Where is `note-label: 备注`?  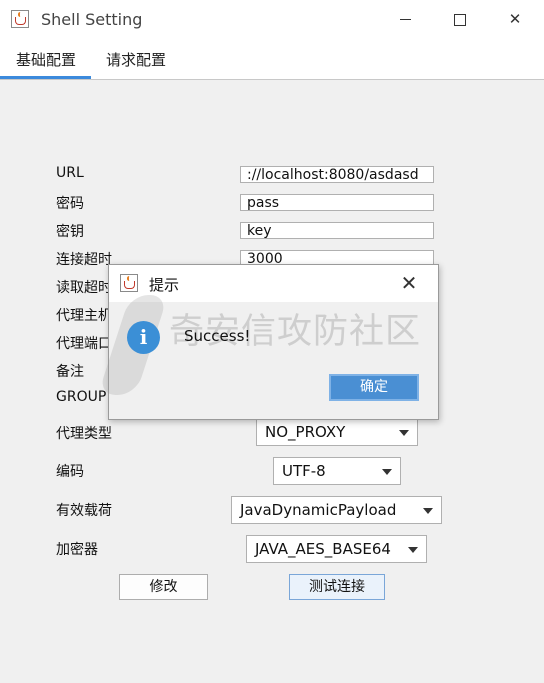
note-label: 备注 is located at coordinates (70, 372).